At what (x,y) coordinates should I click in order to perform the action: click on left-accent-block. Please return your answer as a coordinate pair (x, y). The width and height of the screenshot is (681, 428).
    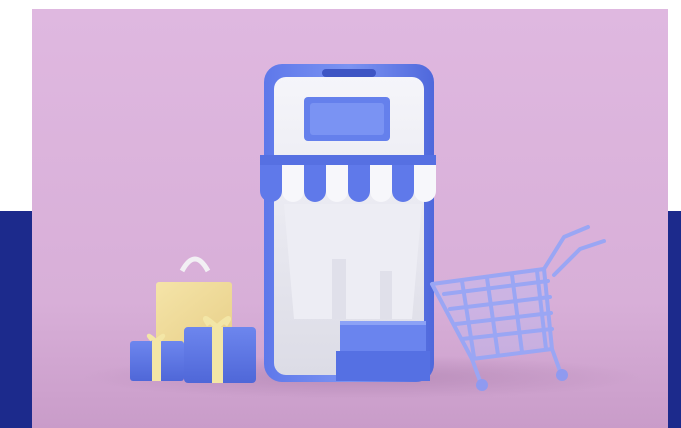
    Looking at the image, I should click on (18, 319).